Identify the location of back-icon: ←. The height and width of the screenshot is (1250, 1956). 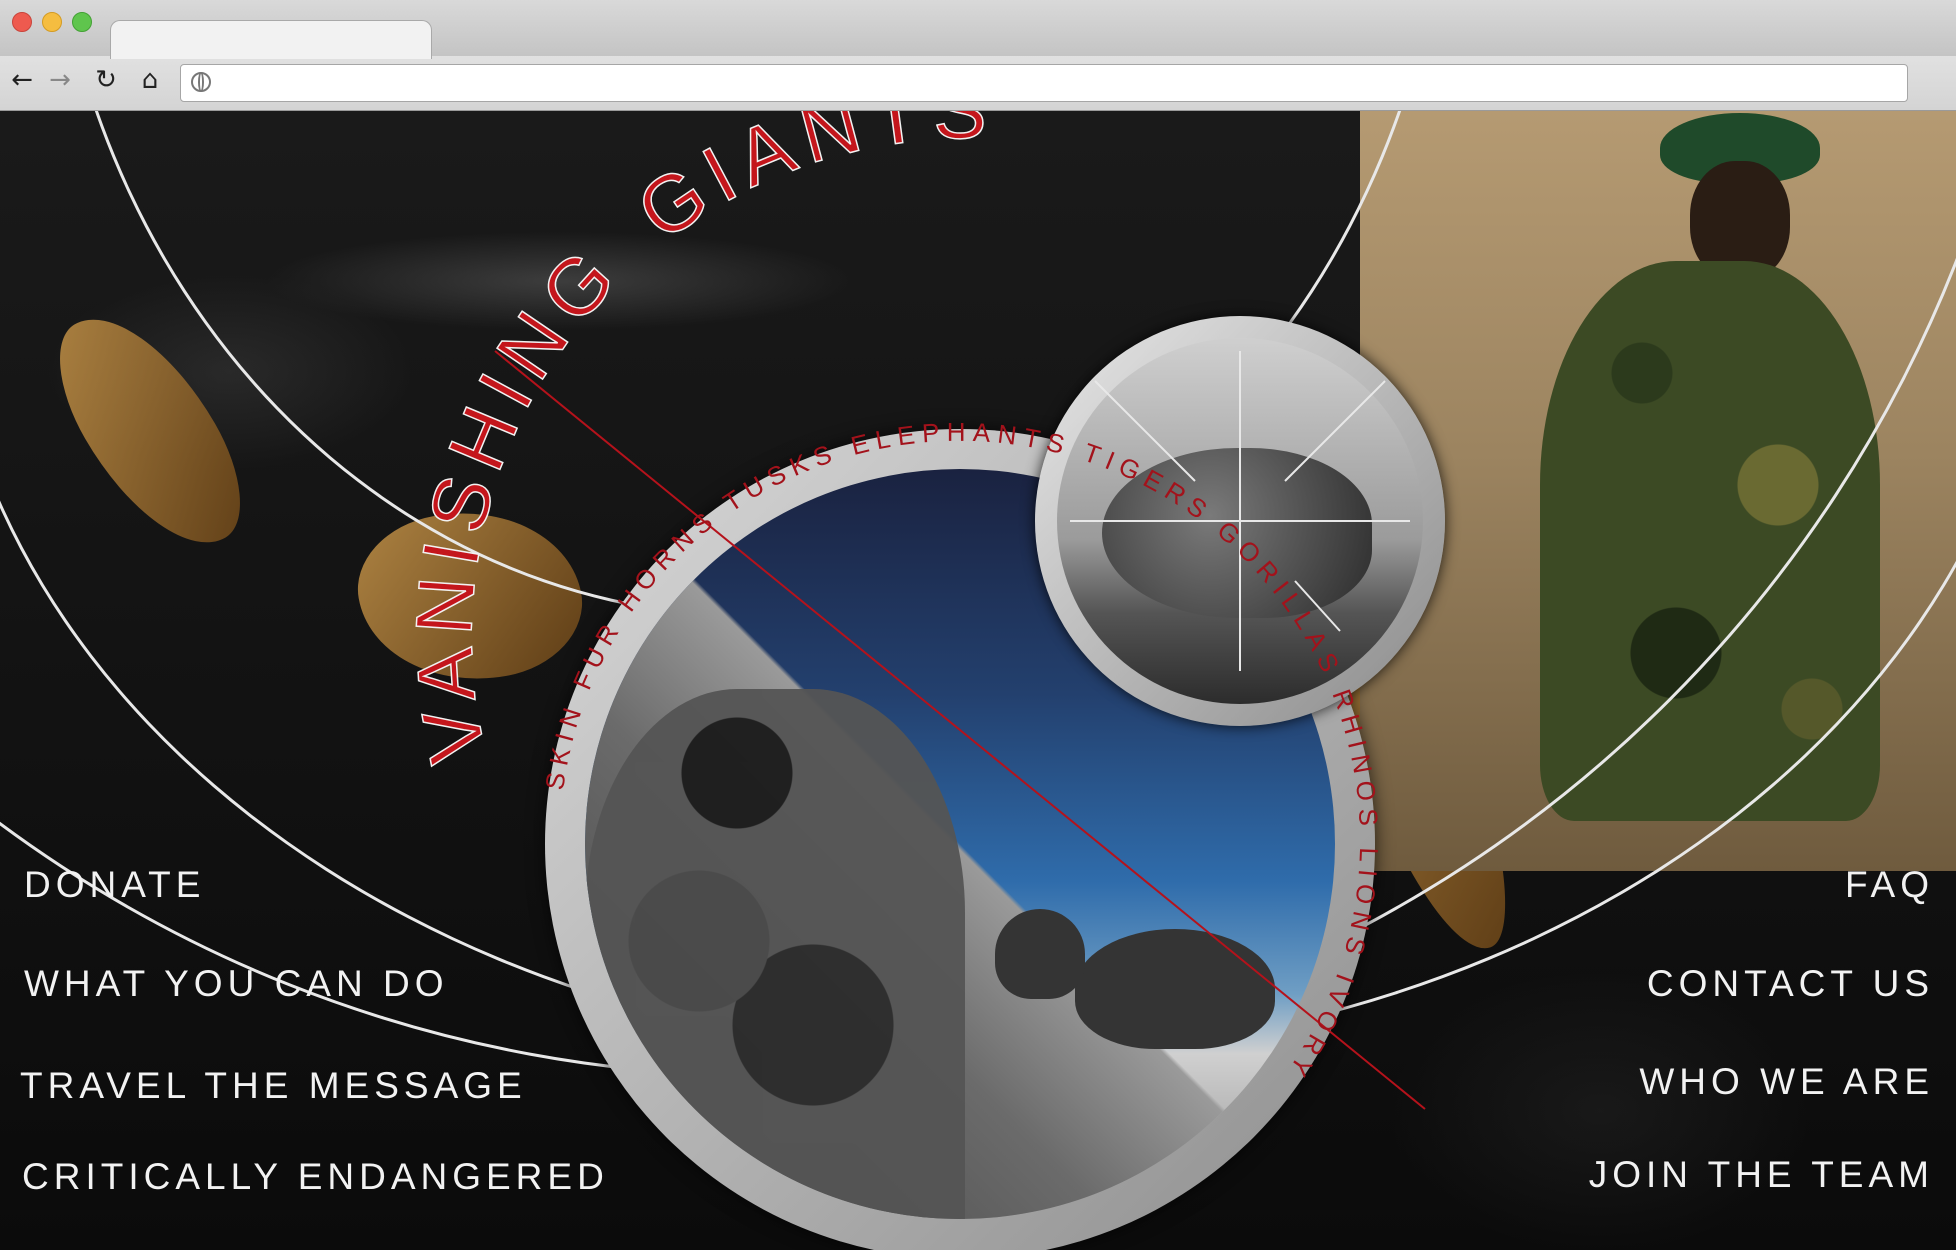
(22, 80).